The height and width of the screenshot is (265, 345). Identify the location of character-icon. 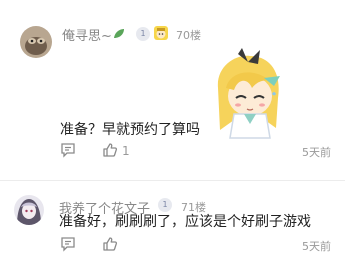
(161, 33).